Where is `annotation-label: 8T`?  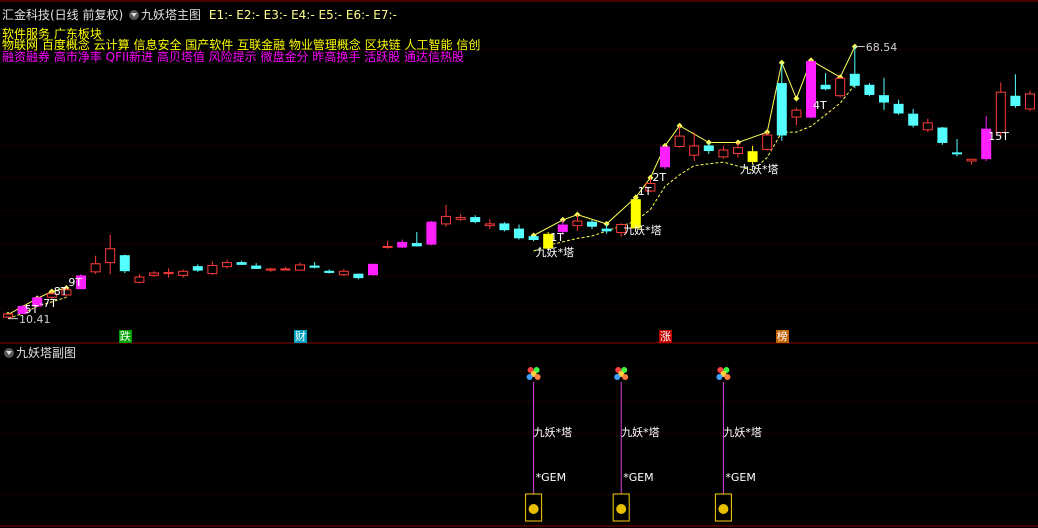 annotation-label: 8T is located at coordinates (60, 291).